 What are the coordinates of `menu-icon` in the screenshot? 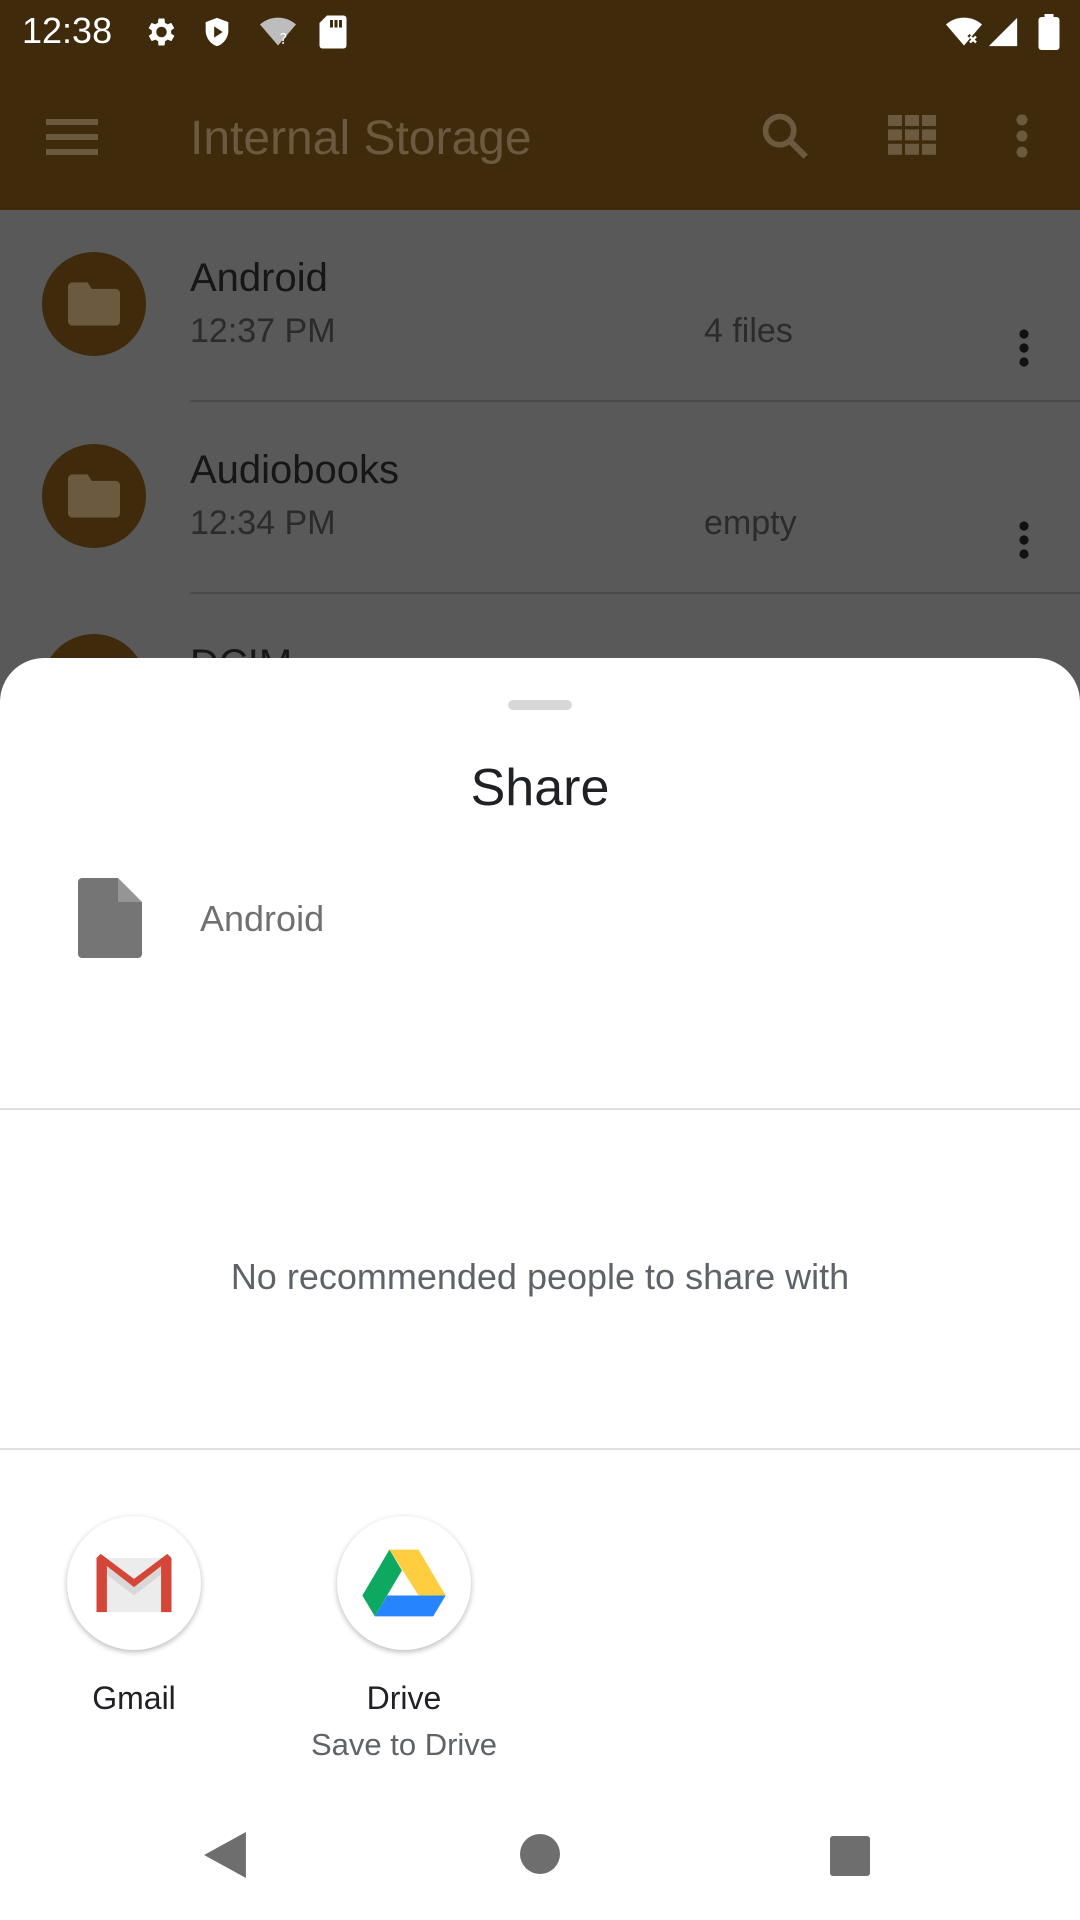 It's located at (72, 139).